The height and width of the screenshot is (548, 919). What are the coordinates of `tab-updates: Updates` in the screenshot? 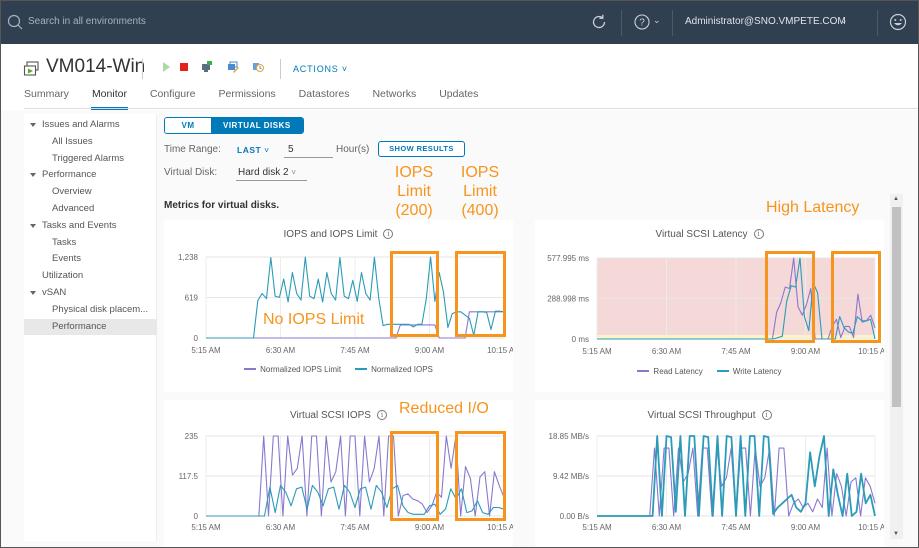 It's located at (458, 98).